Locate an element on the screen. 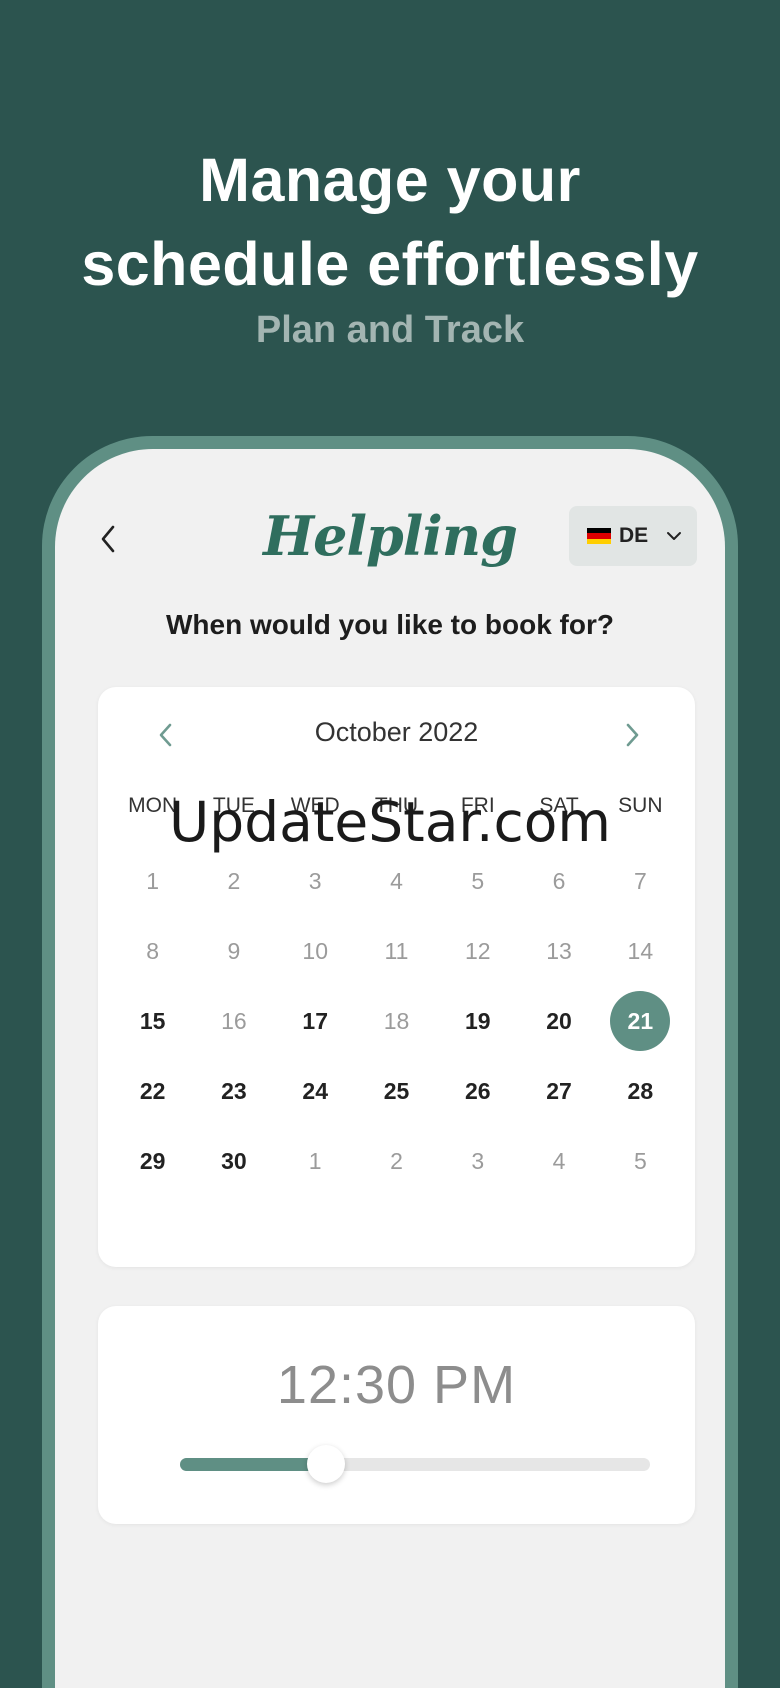  calendar-day-label: 27 is located at coordinates (559, 1091).